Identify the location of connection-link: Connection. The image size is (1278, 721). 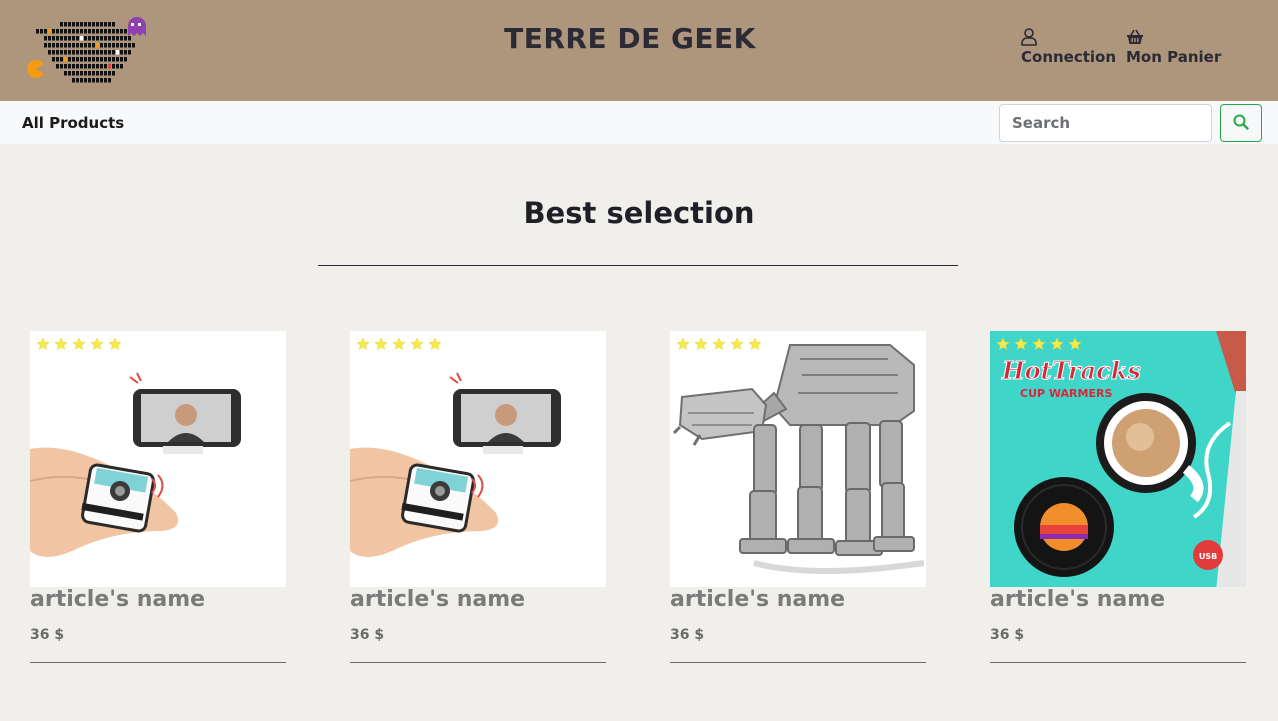
(1068, 47).